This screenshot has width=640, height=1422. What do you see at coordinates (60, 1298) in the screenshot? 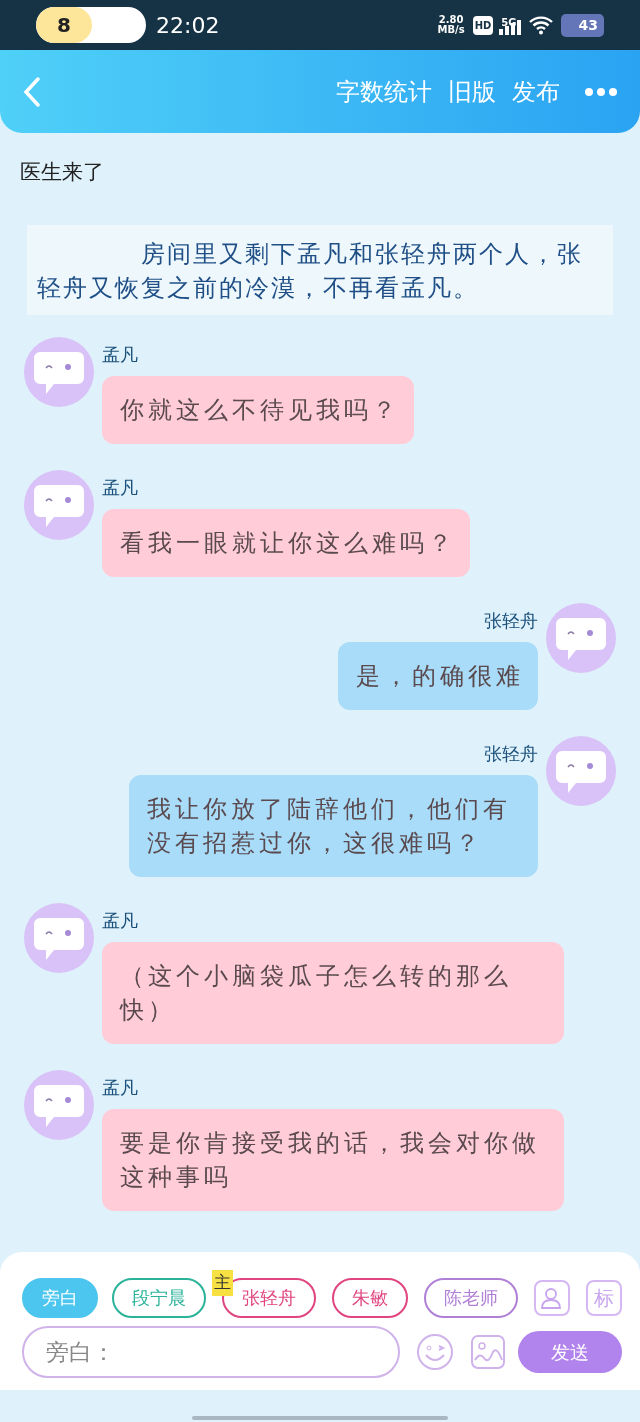
I see `character-chip: 旁白` at bounding box center [60, 1298].